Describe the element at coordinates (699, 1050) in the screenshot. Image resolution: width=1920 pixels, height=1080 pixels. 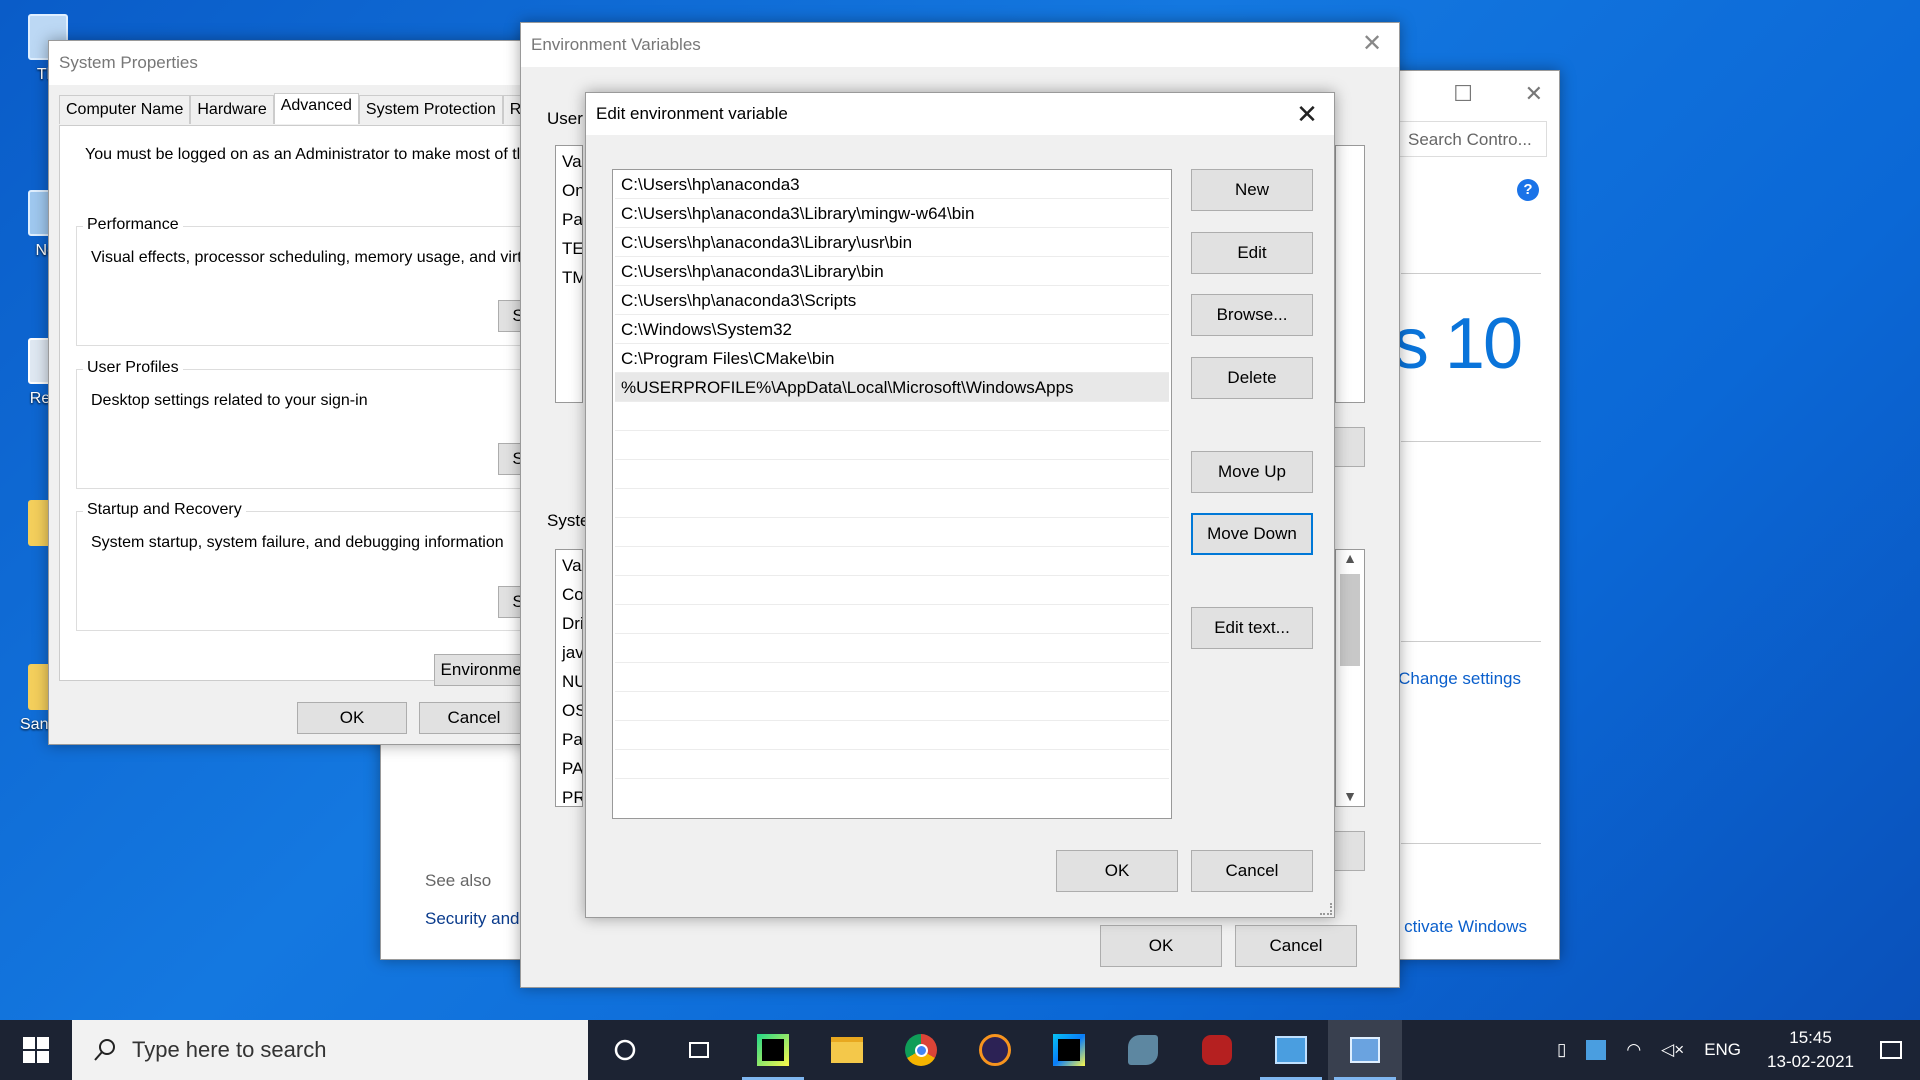
I see `task-view-icon` at that location.